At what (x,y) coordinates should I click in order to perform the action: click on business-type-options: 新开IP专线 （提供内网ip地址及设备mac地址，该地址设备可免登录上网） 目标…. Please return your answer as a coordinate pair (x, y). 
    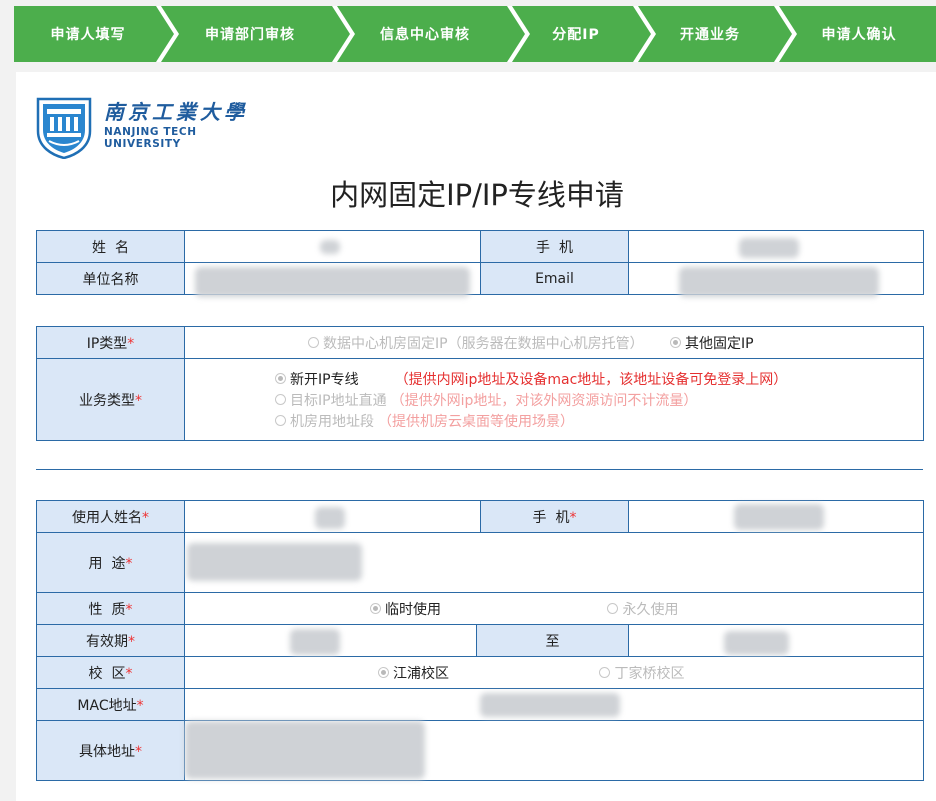
    Looking at the image, I should click on (554, 399).